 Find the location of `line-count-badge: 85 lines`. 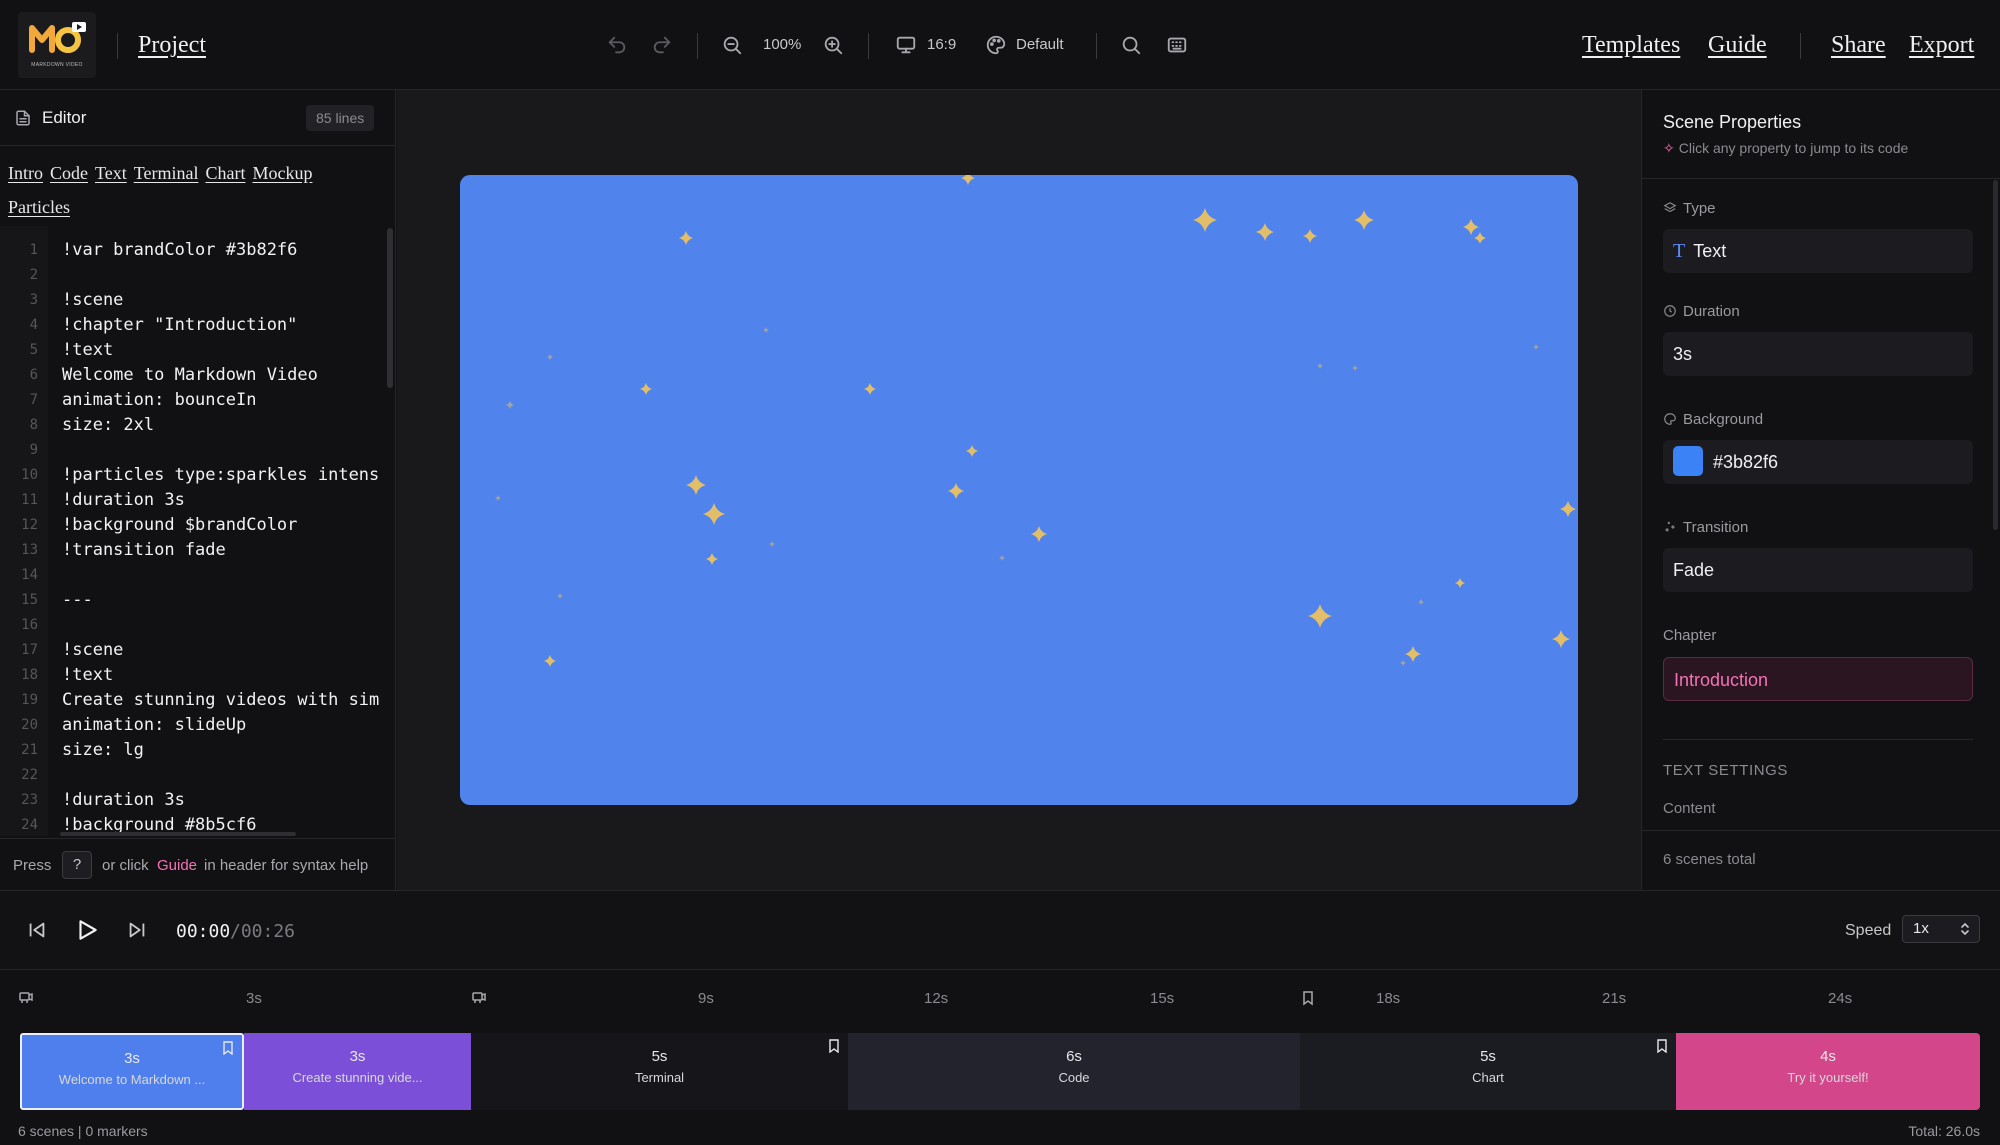

line-count-badge: 85 lines is located at coordinates (340, 118).